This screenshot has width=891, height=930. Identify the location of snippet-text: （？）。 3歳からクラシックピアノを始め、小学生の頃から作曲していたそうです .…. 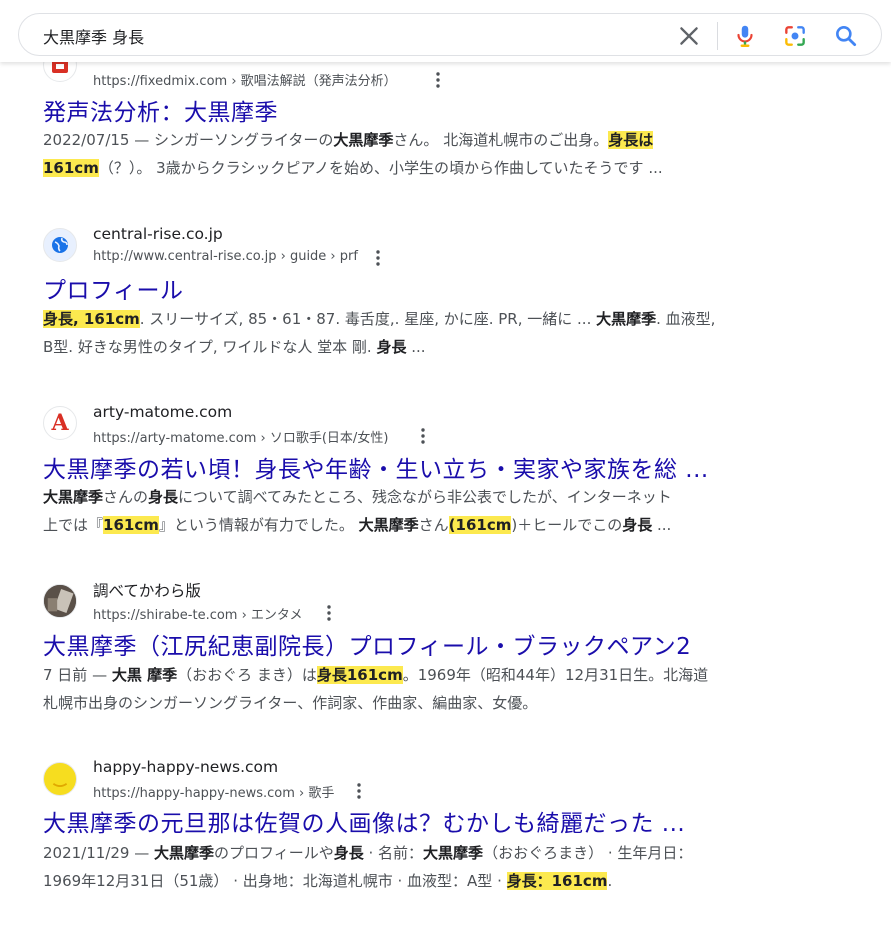
(380, 168).